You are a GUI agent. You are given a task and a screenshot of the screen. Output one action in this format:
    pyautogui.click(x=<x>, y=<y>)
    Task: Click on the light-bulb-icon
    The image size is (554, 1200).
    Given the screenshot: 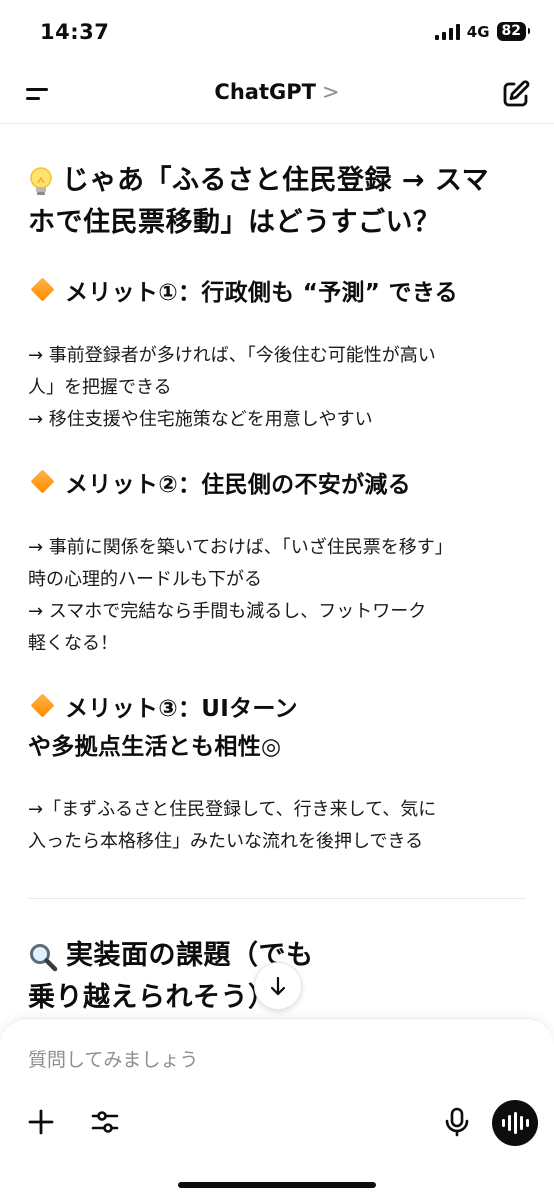 What is the action you would take?
    pyautogui.click(x=41, y=180)
    